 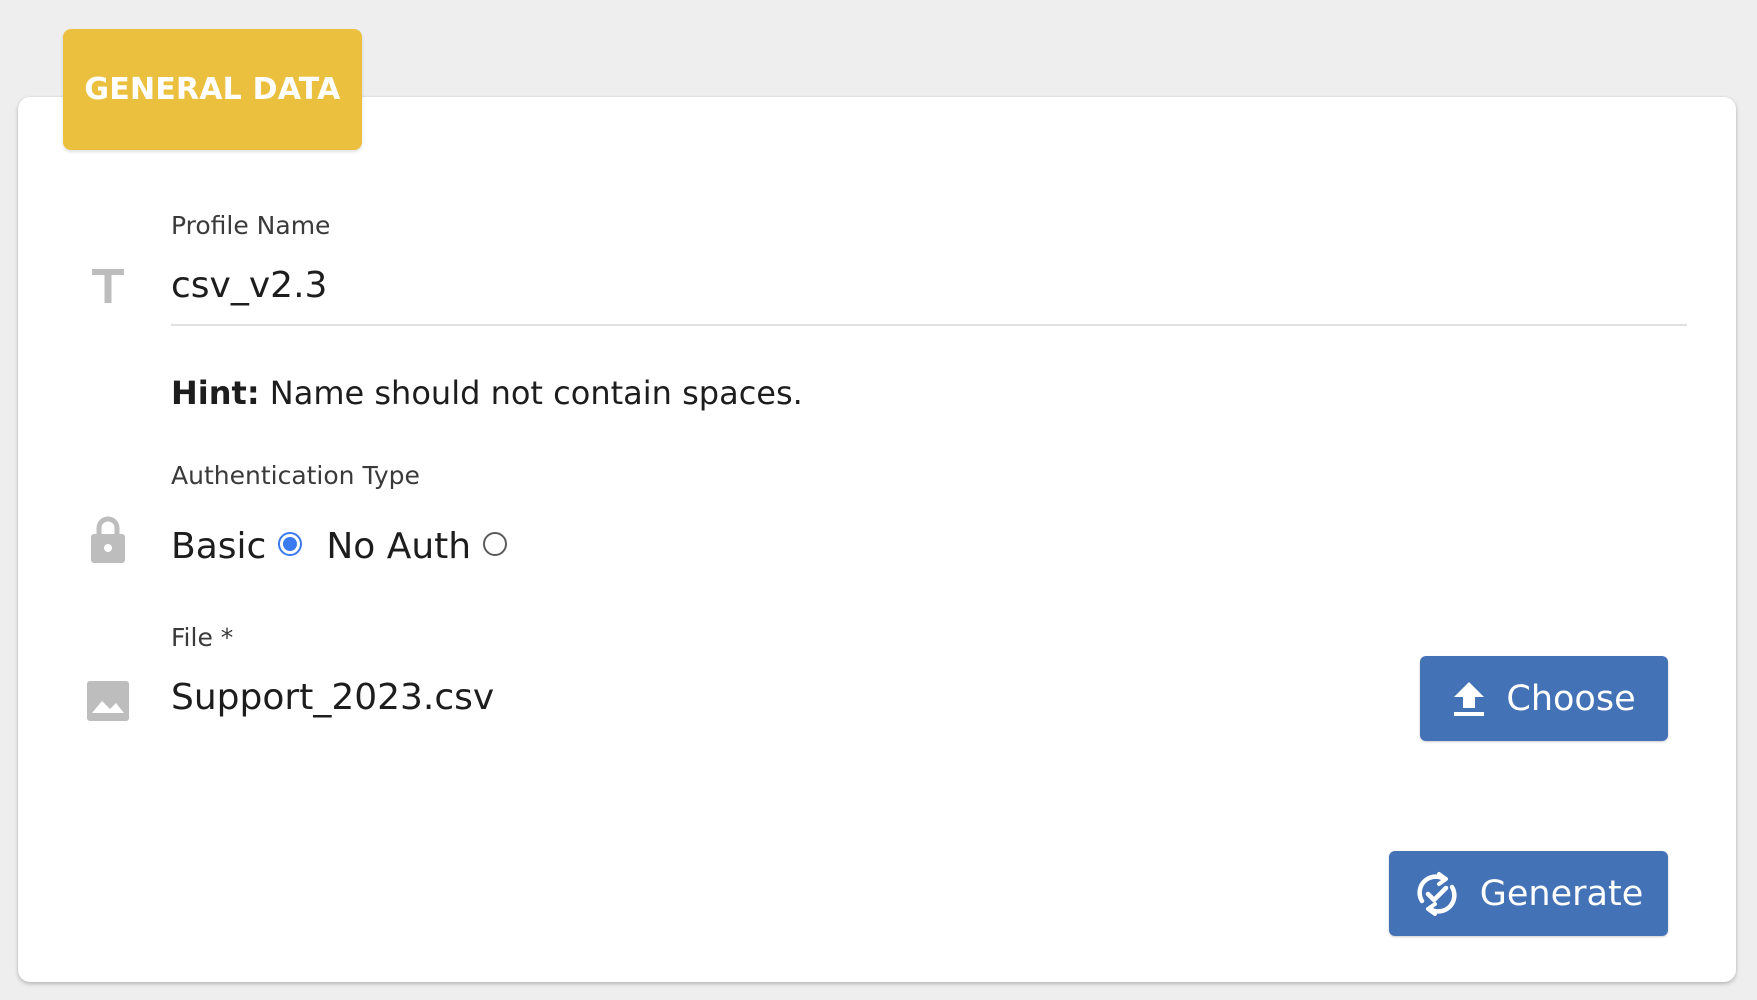 What do you see at coordinates (108, 540) in the screenshot?
I see `lock-icon` at bounding box center [108, 540].